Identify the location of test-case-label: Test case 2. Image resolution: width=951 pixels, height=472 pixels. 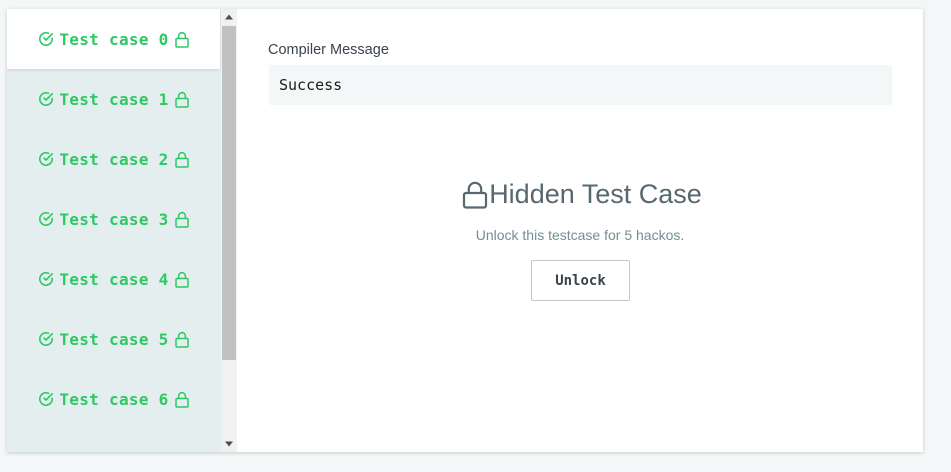
(114, 159).